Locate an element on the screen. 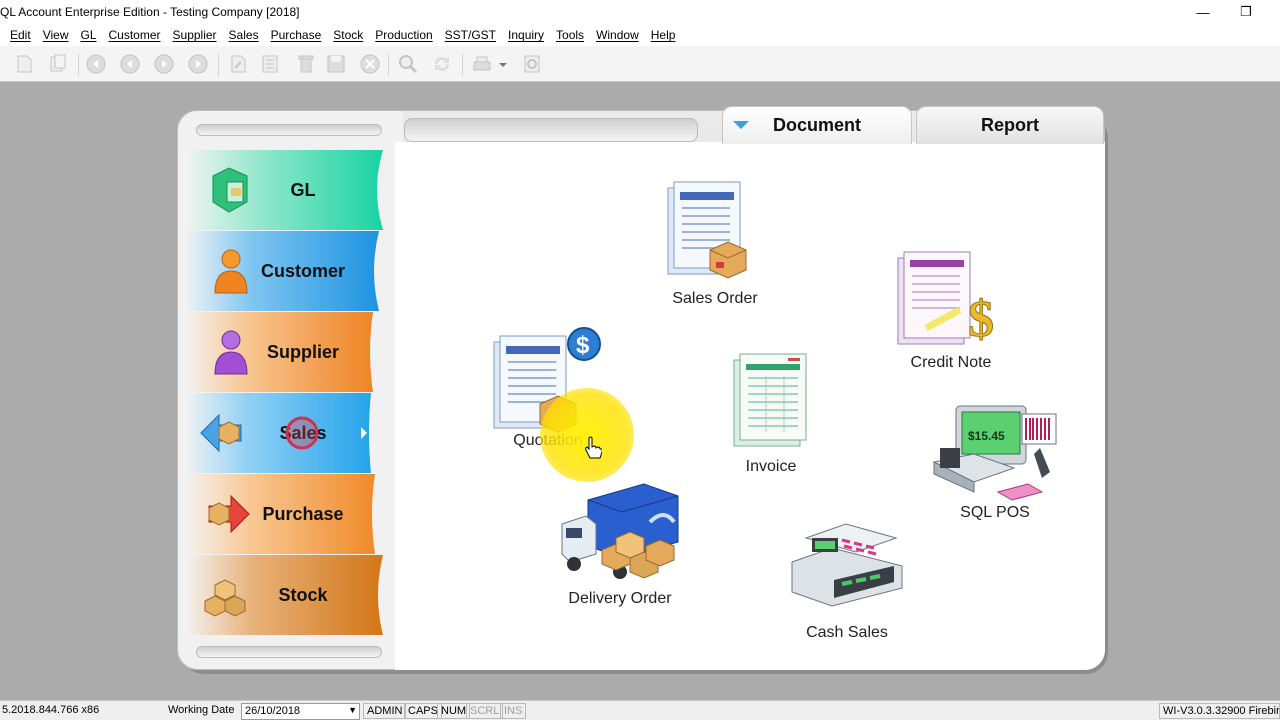 The image size is (1280, 720). doc-credit-note: $ Credit Note is located at coordinates (951, 309).